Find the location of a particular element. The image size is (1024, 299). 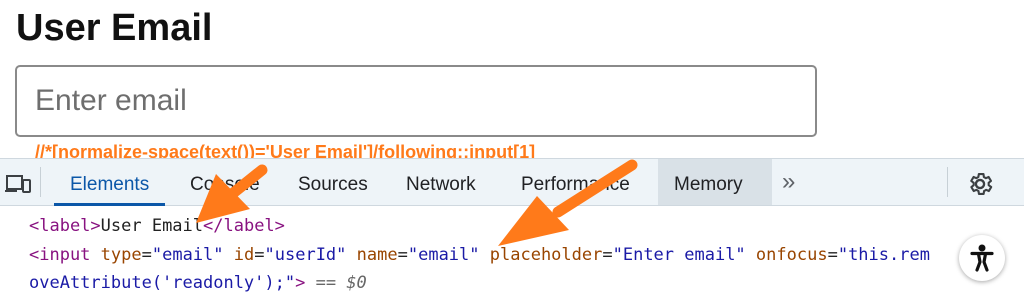

code-attr-name: name is located at coordinates (377, 255).